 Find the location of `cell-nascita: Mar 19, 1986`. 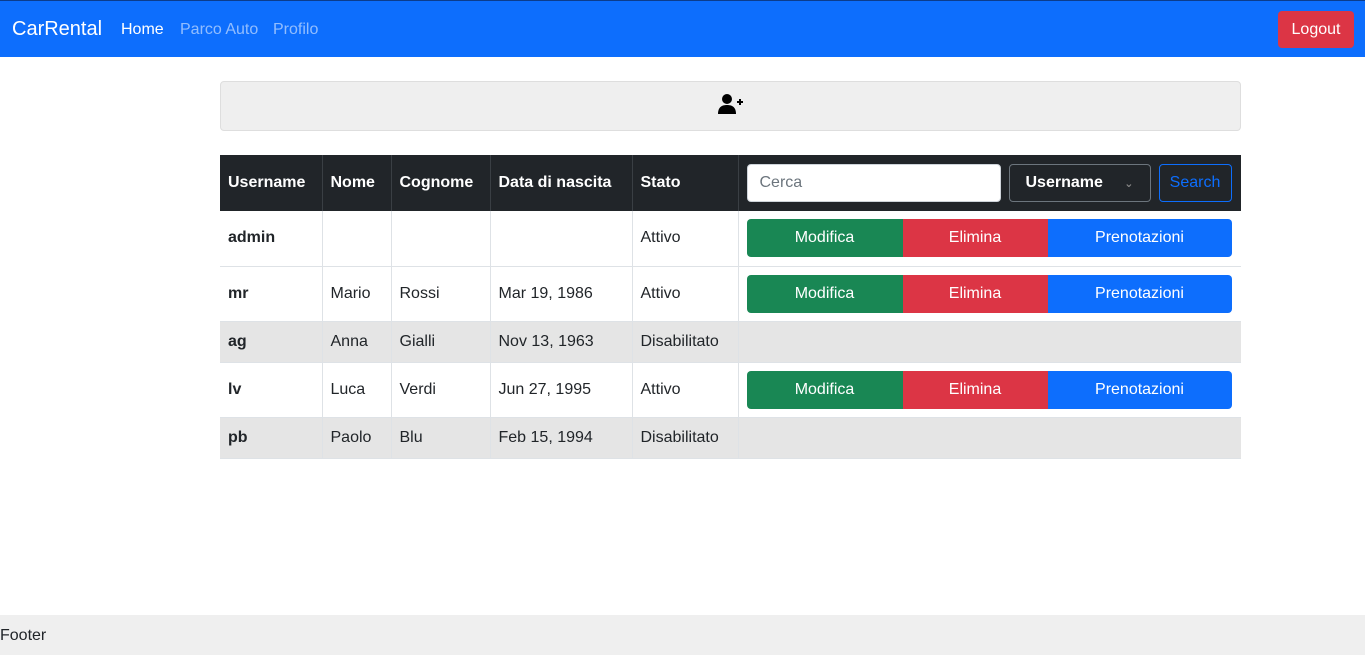

cell-nascita: Mar 19, 1986 is located at coordinates (561, 294).